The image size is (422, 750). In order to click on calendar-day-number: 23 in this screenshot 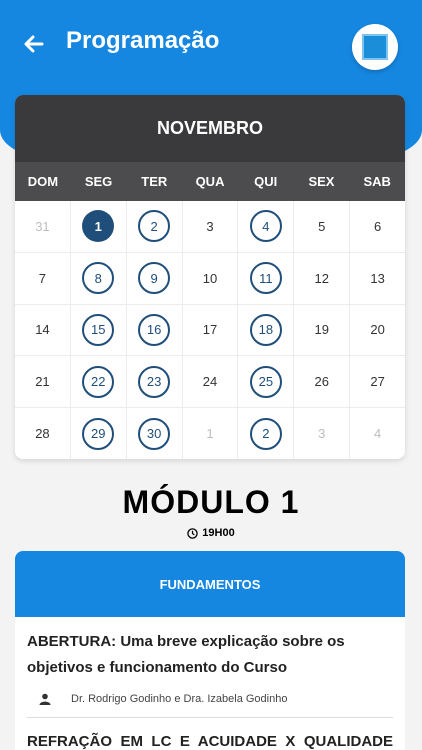, I will do `click(154, 381)`.